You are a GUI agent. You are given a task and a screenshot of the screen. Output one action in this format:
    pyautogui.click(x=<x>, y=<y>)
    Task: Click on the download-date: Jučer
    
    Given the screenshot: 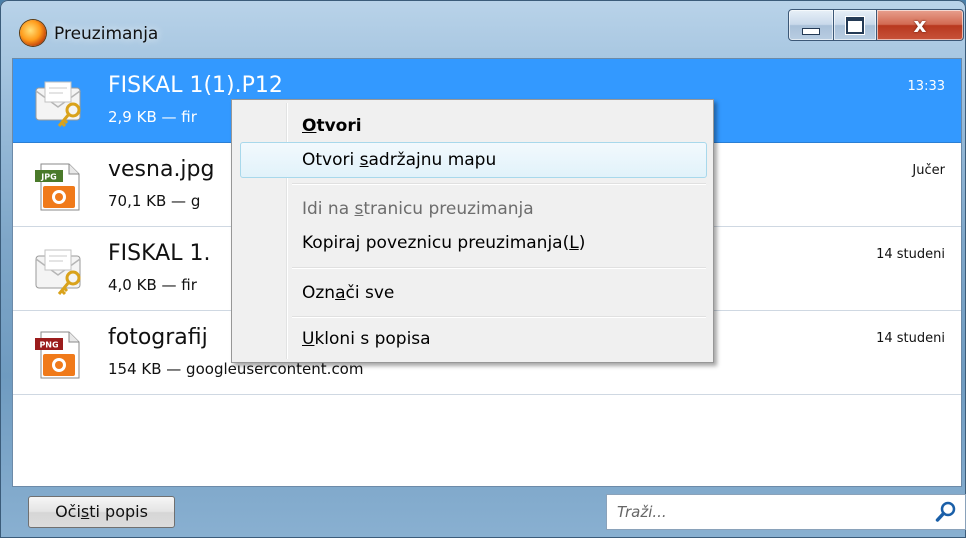 What is the action you would take?
    pyautogui.click(x=928, y=170)
    